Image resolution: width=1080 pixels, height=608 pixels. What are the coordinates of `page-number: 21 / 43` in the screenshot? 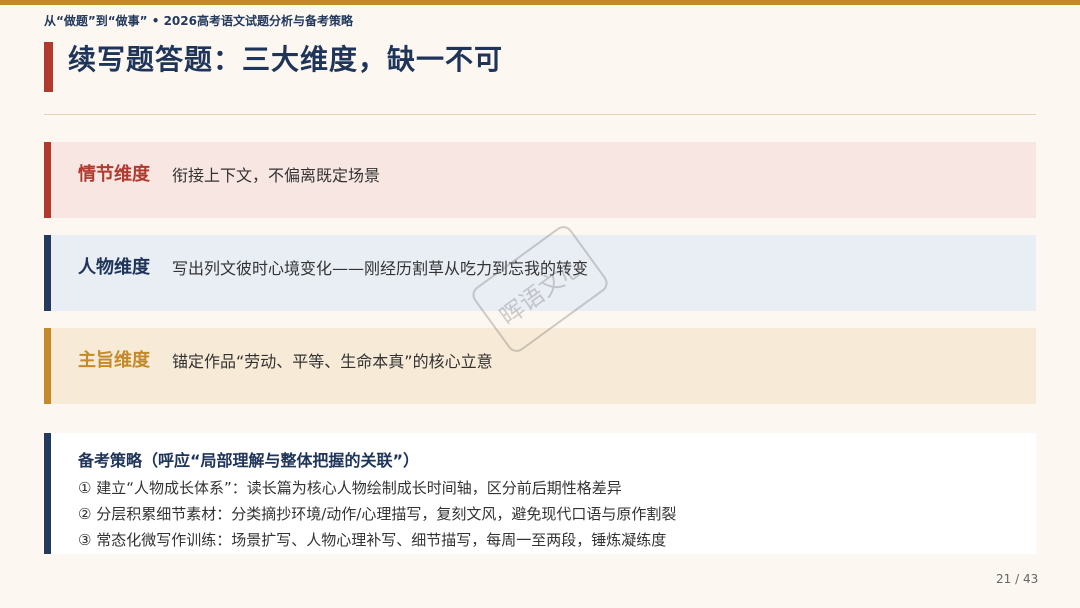 It's located at (1017, 579).